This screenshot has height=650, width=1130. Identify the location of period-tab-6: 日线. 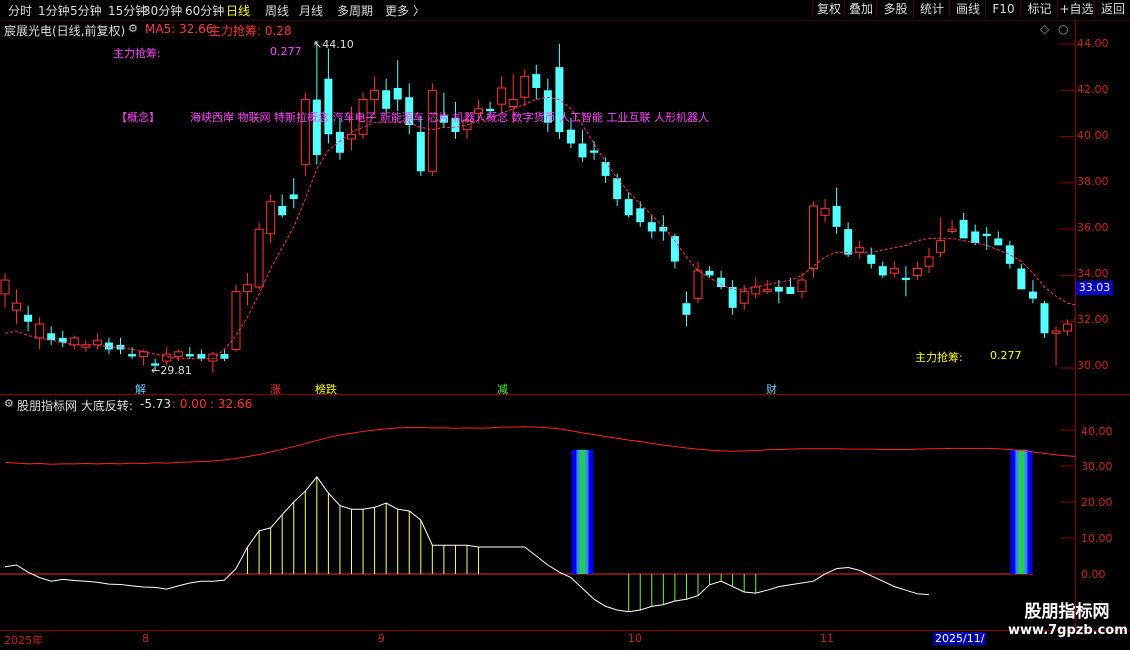
(238, 10).